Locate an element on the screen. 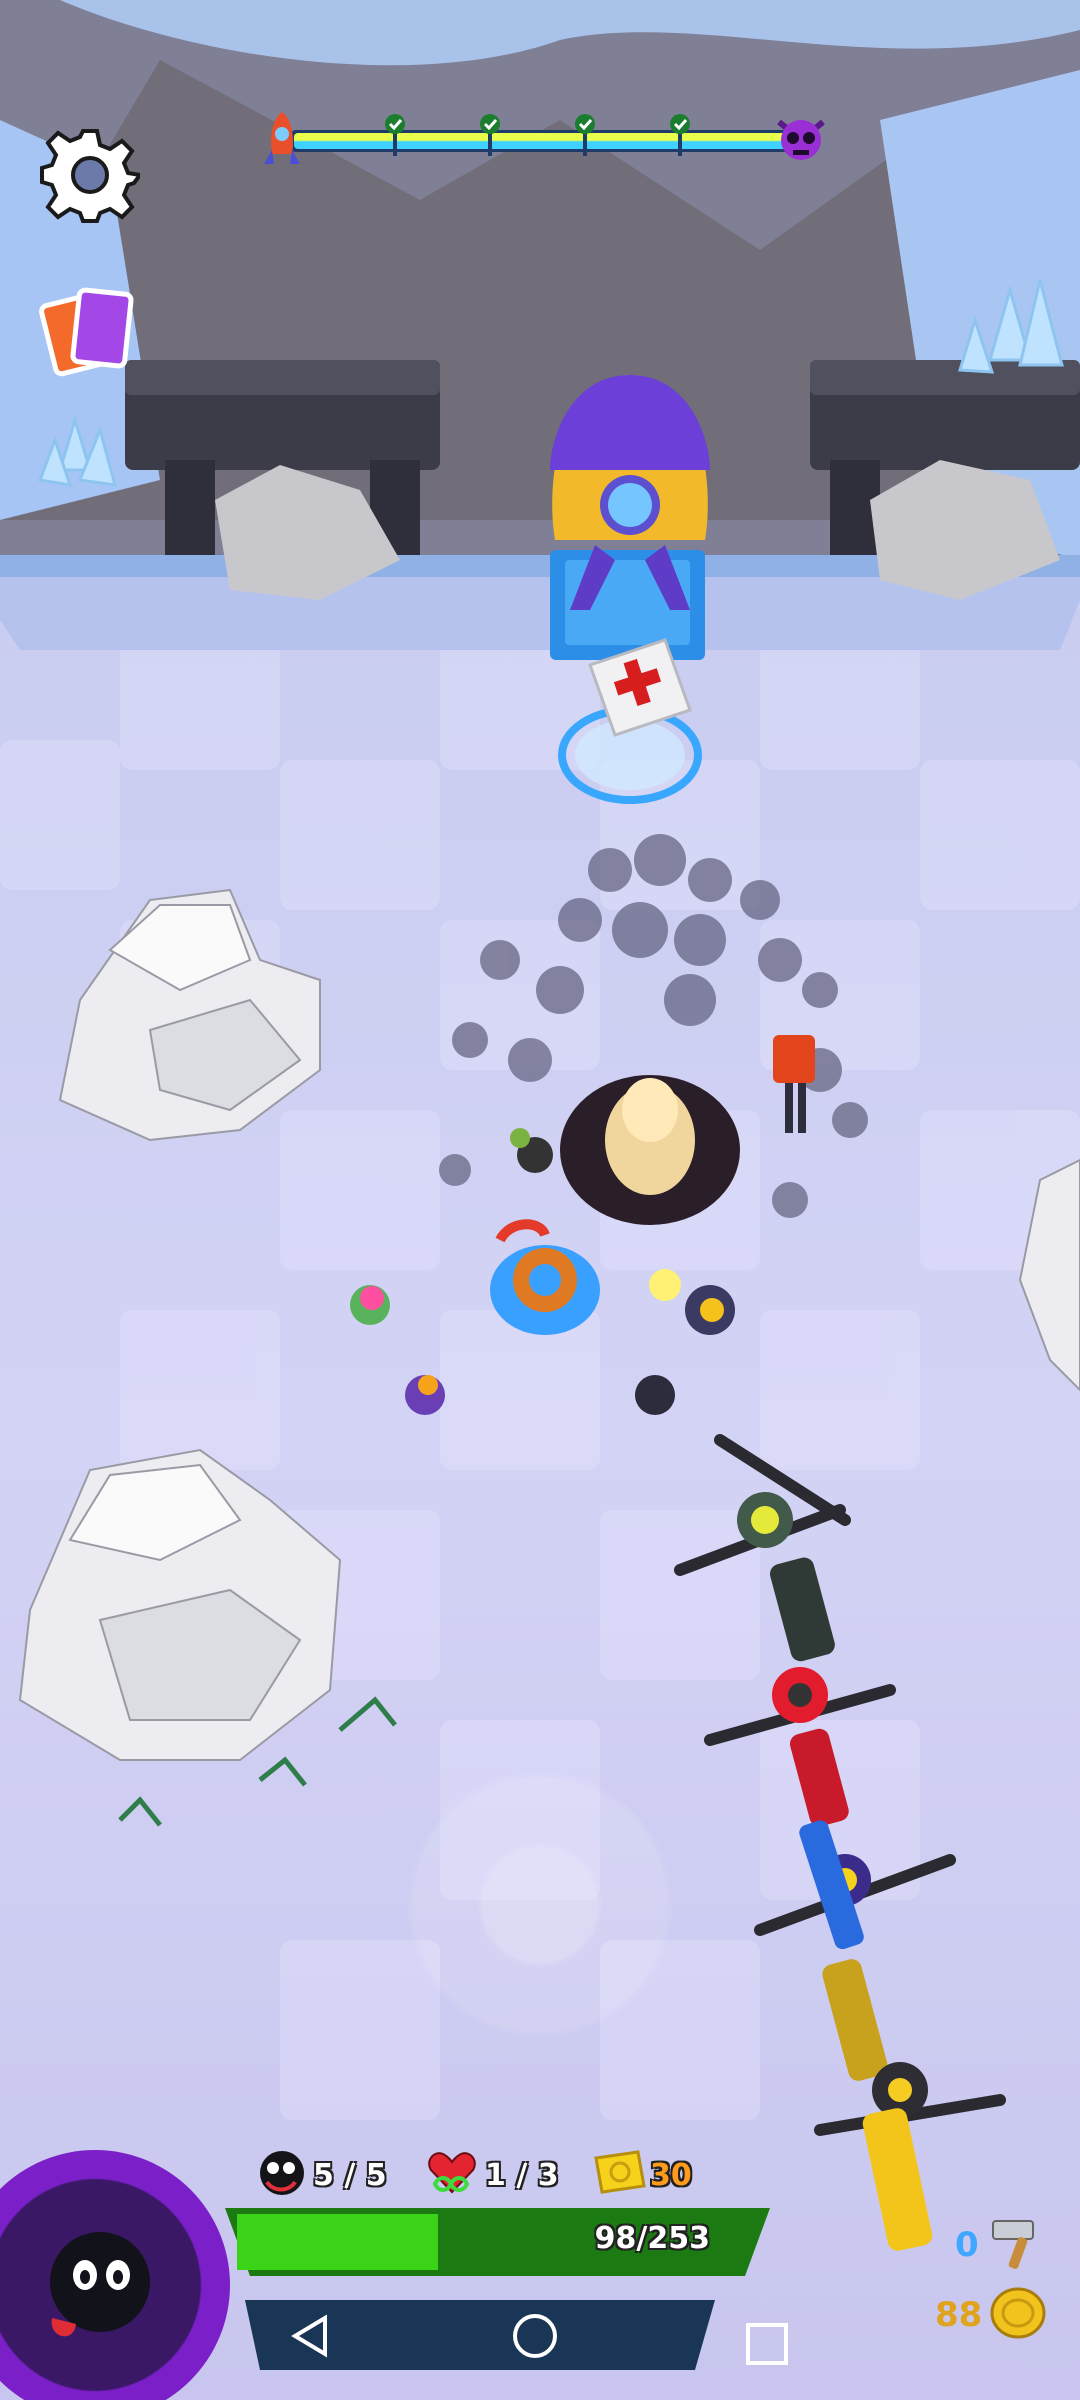 Image resolution: width=1080 pixels, height=2400 pixels. hammer-icon is located at coordinates (1016, 2245).